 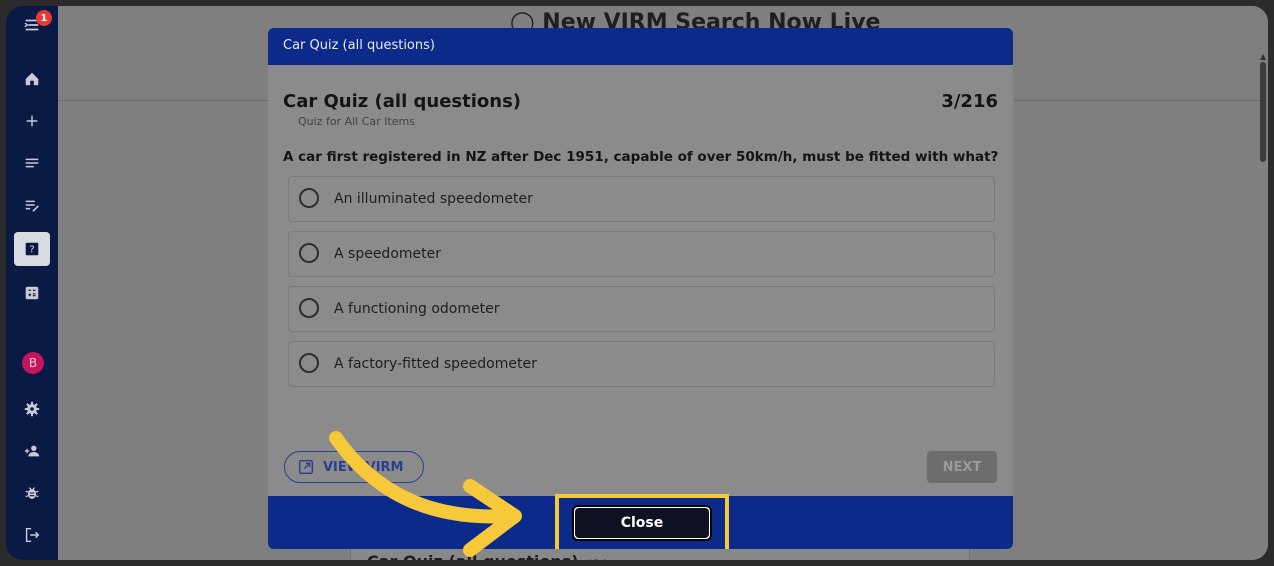 I want to click on answer-label: A functioning odometer, so click(x=417, y=309).